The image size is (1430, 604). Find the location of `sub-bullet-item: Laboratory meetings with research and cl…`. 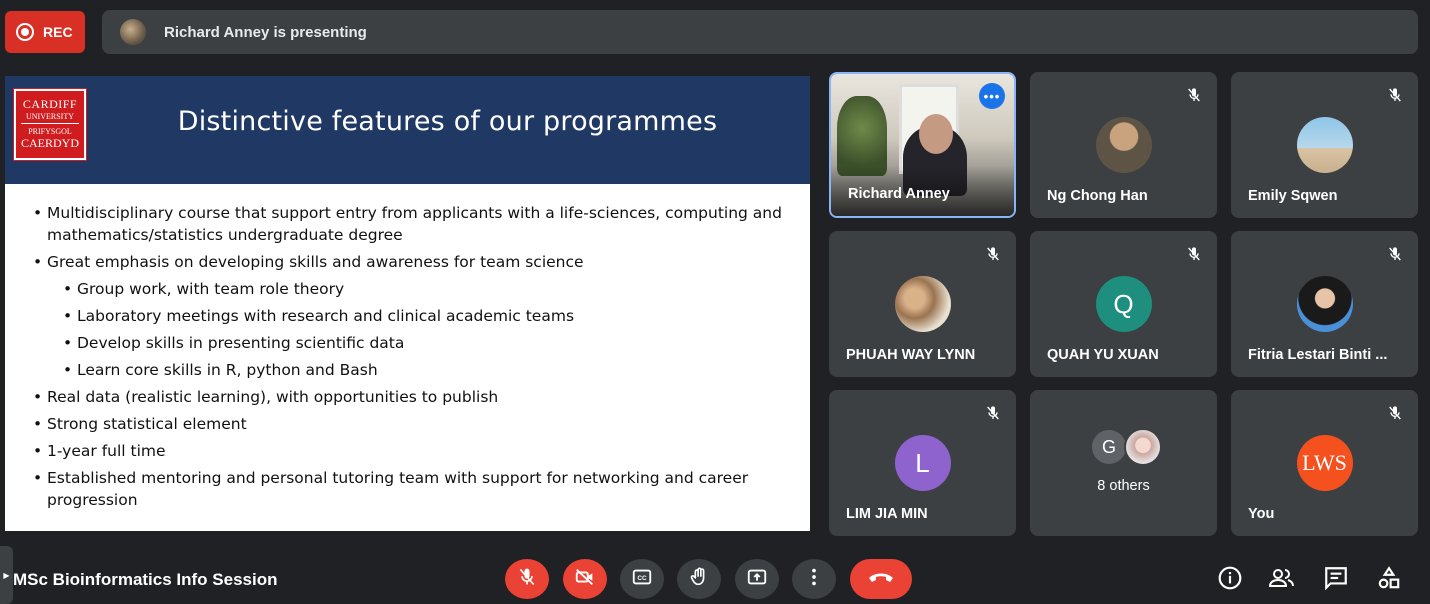

sub-bullet-item: Laboratory meetings with research and cl… is located at coordinates (423, 316).